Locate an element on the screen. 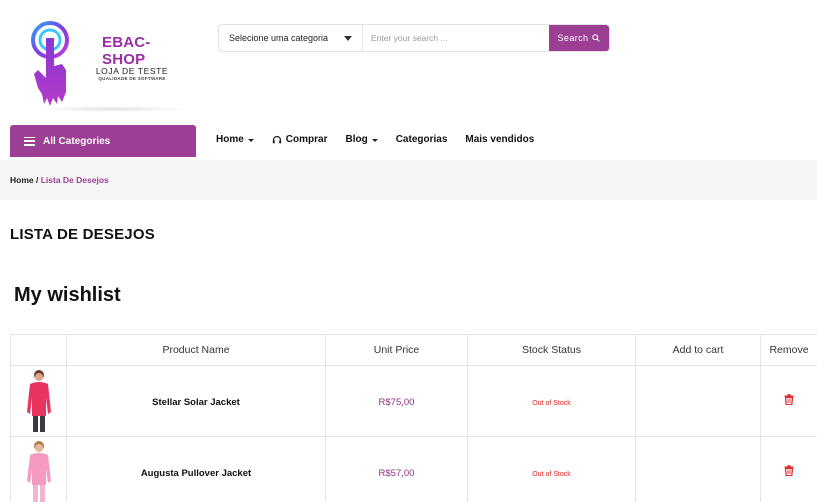 The width and height of the screenshot is (817, 502). nav-item-home-label: Home is located at coordinates (230, 139).